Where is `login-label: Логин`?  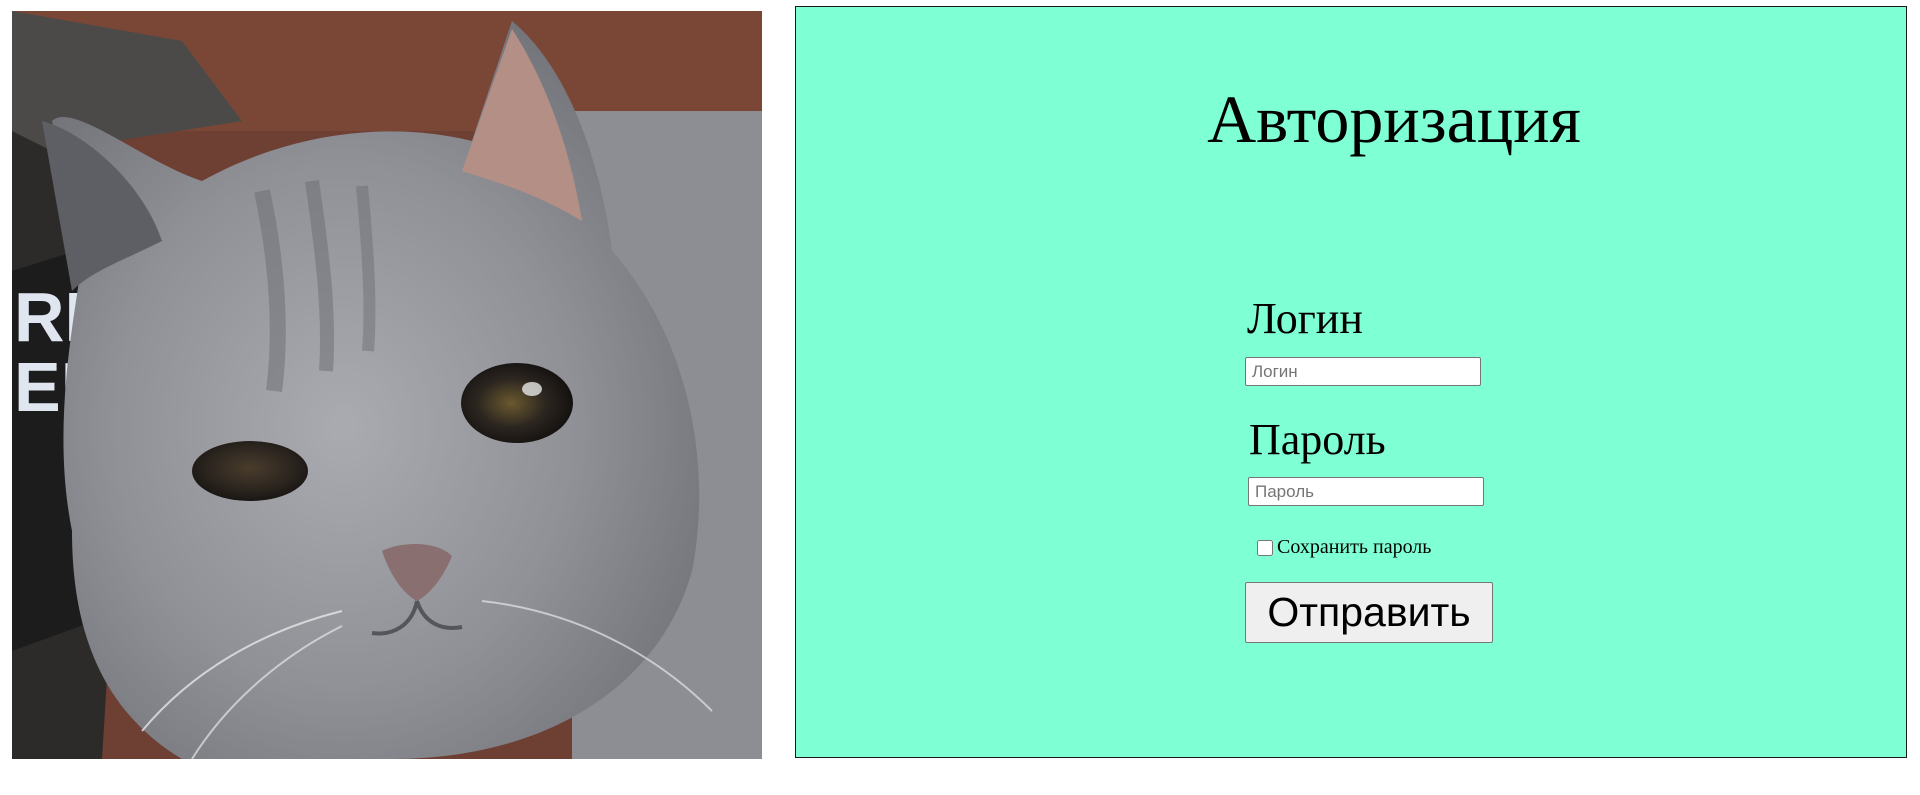
login-label: Логин is located at coordinates (1305, 318).